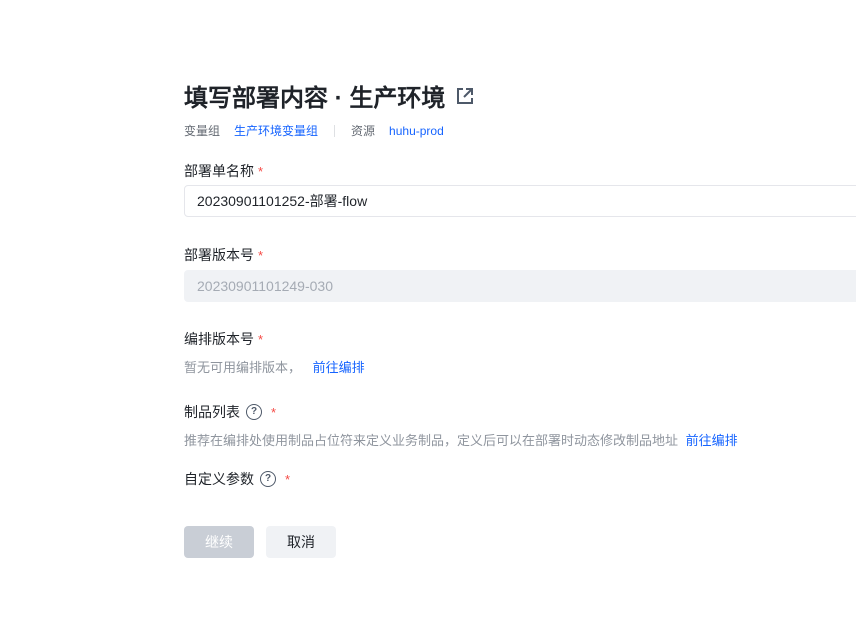  What do you see at coordinates (301, 542) in the screenshot?
I see `cancel-button: 取消` at bounding box center [301, 542].